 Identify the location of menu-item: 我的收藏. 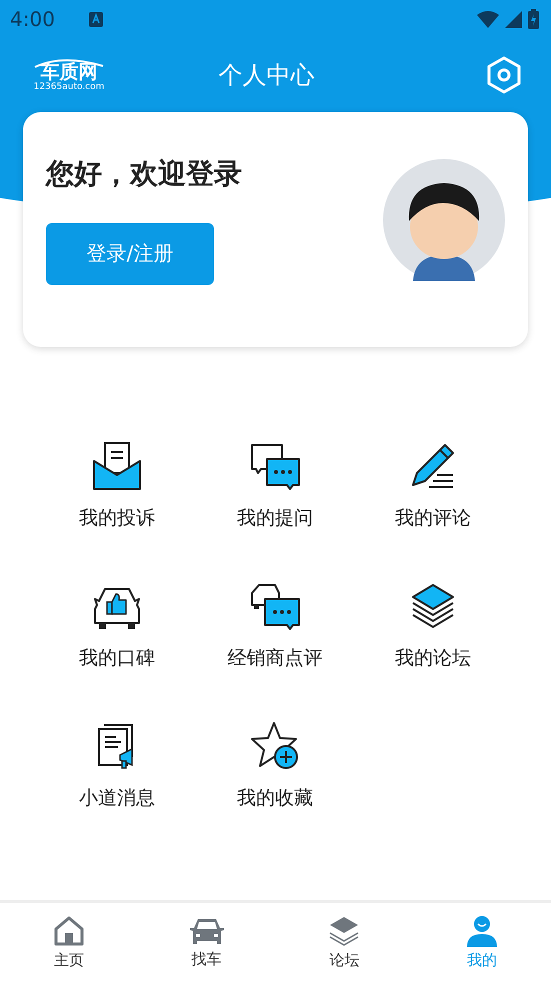
(275, 757).